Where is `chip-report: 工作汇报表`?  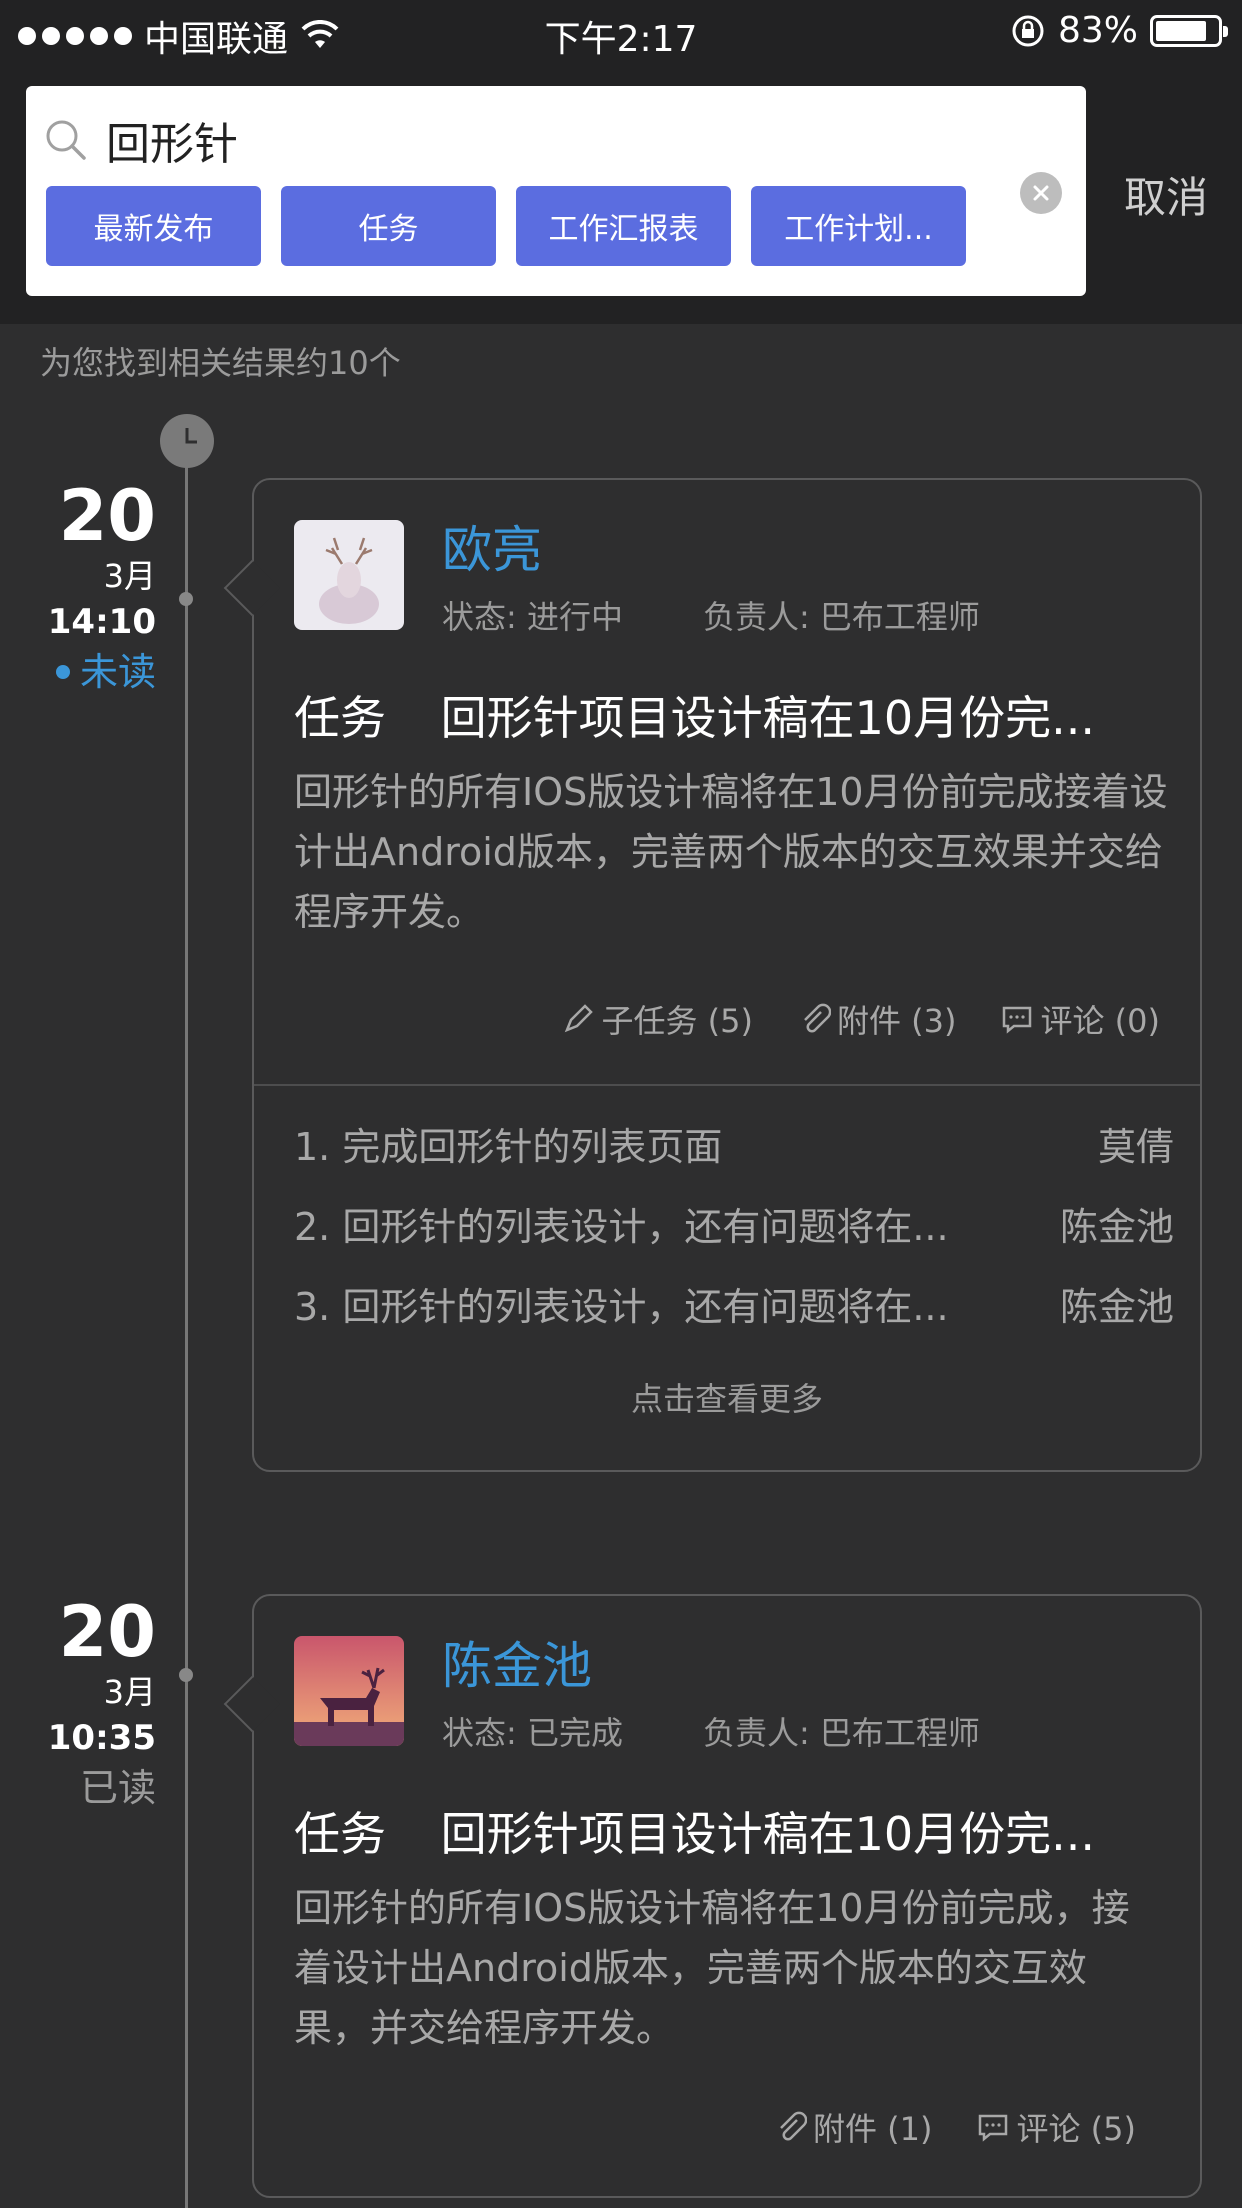
chip-report: 工作汇报表 is located at coordinates (623, 226).